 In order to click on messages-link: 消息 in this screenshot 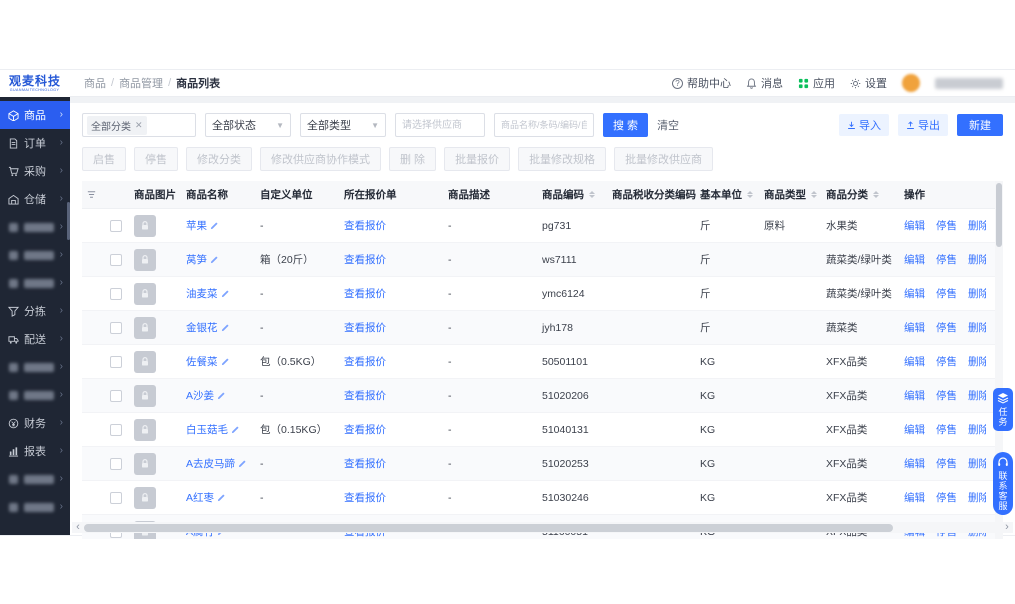, I will do `click(764, 83)`.